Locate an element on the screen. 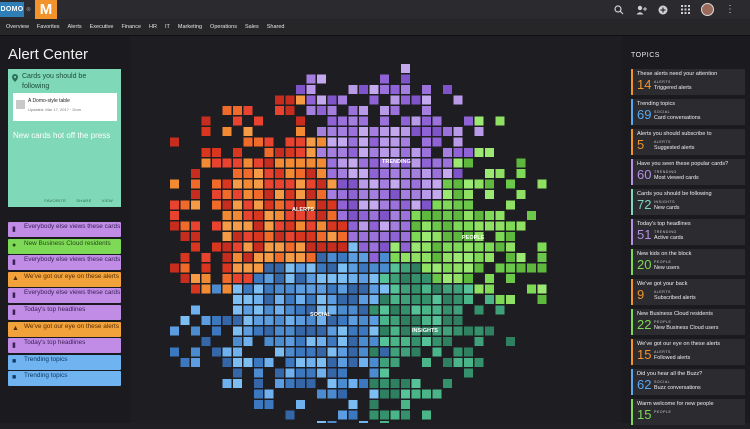 This screenshot has height=429, width=750. alert-card: ▮ Today's top headlines is located at coordinates (64, 346).